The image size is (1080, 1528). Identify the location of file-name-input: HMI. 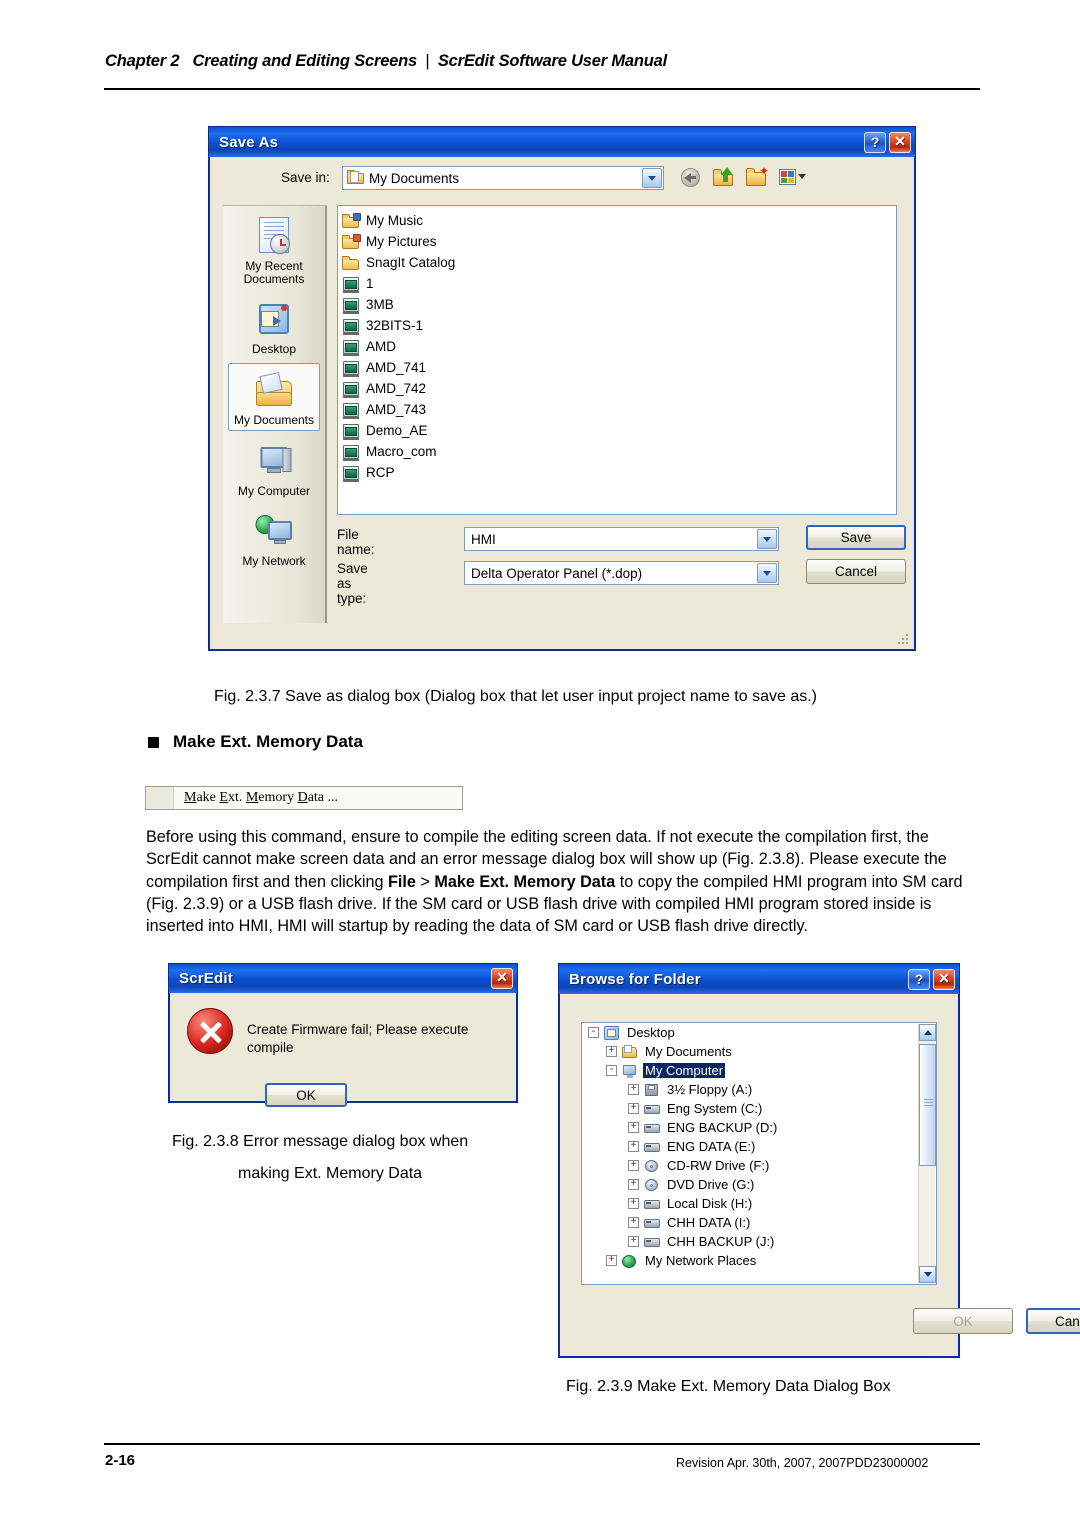
(621, 539).